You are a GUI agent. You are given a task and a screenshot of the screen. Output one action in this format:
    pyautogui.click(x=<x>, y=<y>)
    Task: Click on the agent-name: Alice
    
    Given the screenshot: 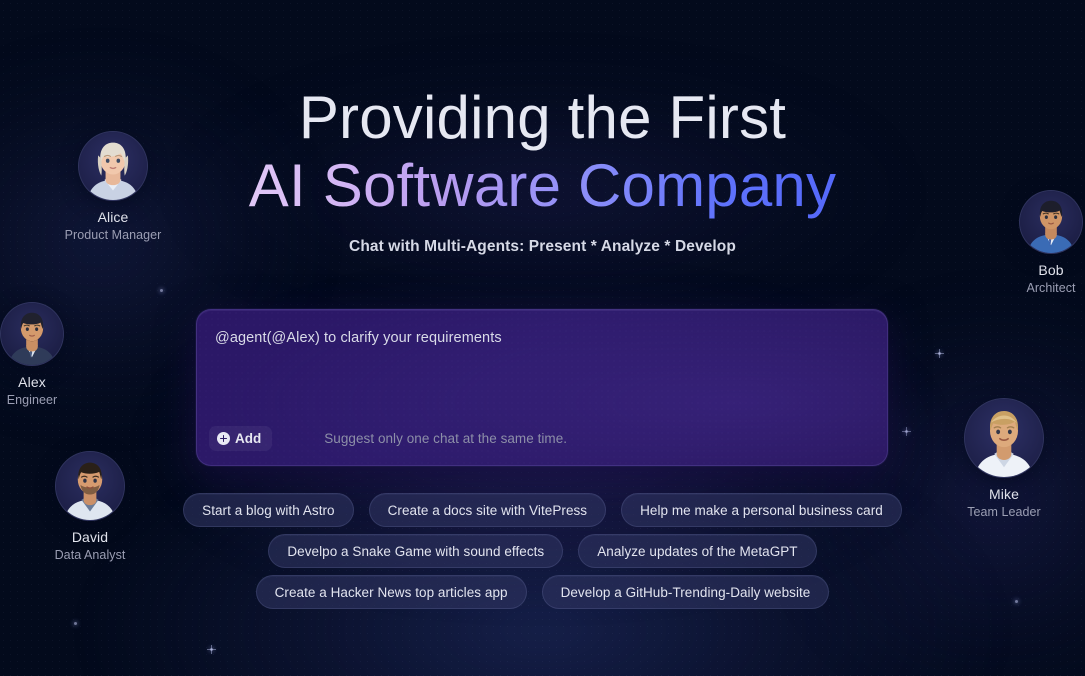 What is the action you would take?
    pyautogui.click(x=113, y=217)
    